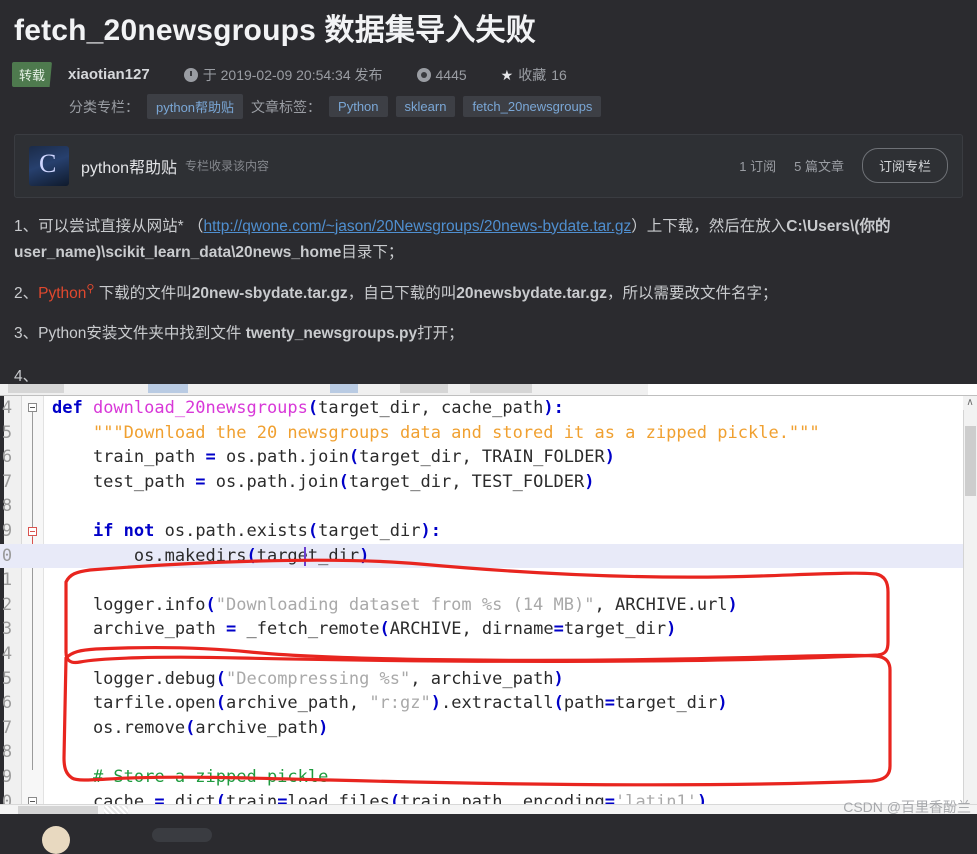  What do you see at coordinates (970, 461) in the screenshot?
I see `editor-scrollbar-thumb` at bounding box center [970, 461].